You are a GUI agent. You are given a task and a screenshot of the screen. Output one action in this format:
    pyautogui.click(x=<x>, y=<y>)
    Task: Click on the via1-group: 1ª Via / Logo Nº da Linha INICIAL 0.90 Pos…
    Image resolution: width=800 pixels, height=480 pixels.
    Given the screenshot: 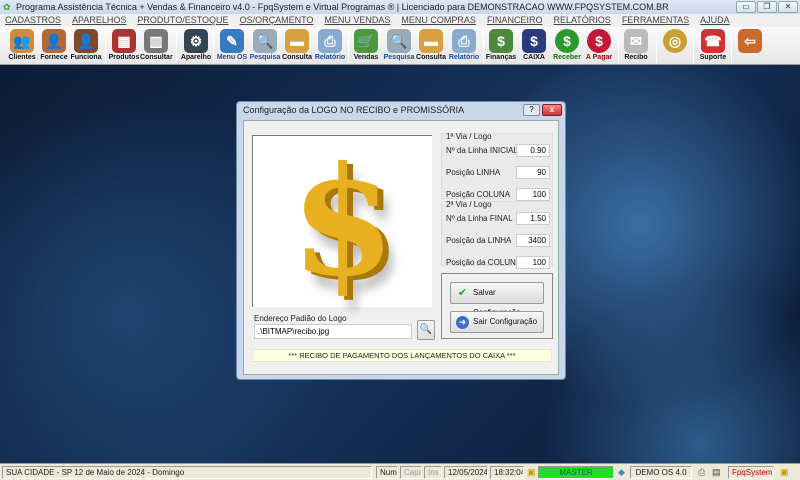 What is the action you would take?
    pyautogui.click(x=497, y=166)
    